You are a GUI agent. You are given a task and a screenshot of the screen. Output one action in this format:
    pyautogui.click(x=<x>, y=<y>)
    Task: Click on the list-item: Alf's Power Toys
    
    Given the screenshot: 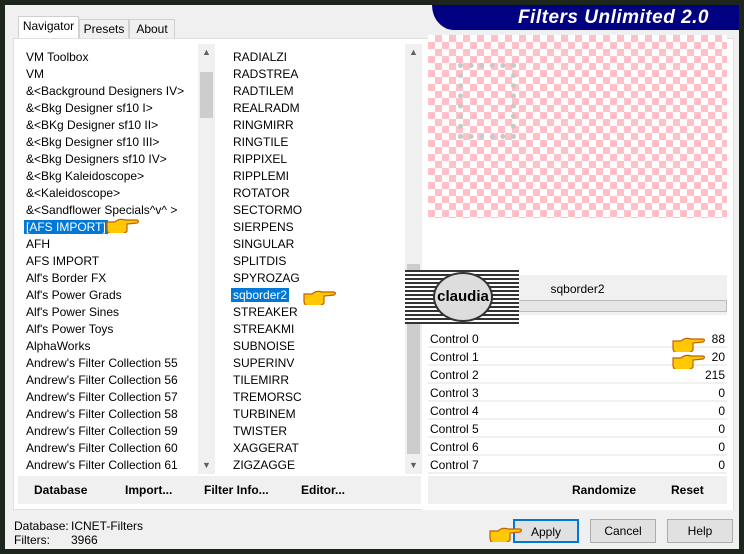 What is the action you would take?
    pyautogui.click(x=108, y=329)
    